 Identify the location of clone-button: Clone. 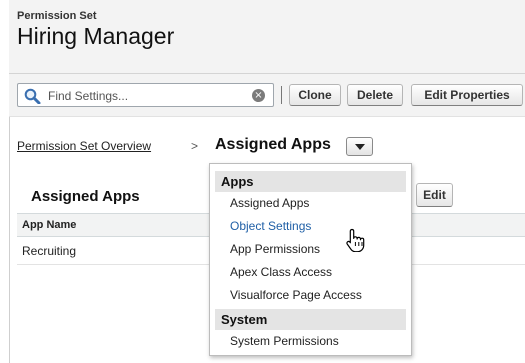
(315, 95).